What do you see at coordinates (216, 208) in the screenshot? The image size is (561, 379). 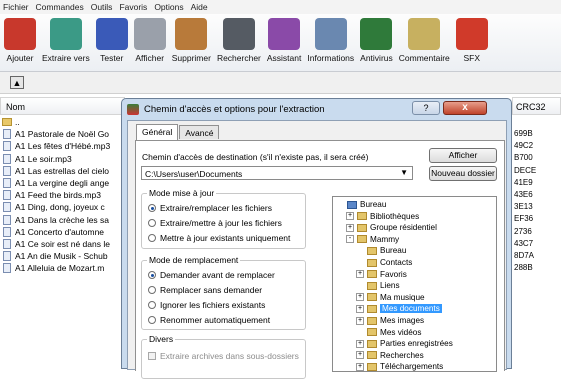 I see `update_group-option-label: Extraire/remplacer les fichiers` at bounding box center [216, 208].